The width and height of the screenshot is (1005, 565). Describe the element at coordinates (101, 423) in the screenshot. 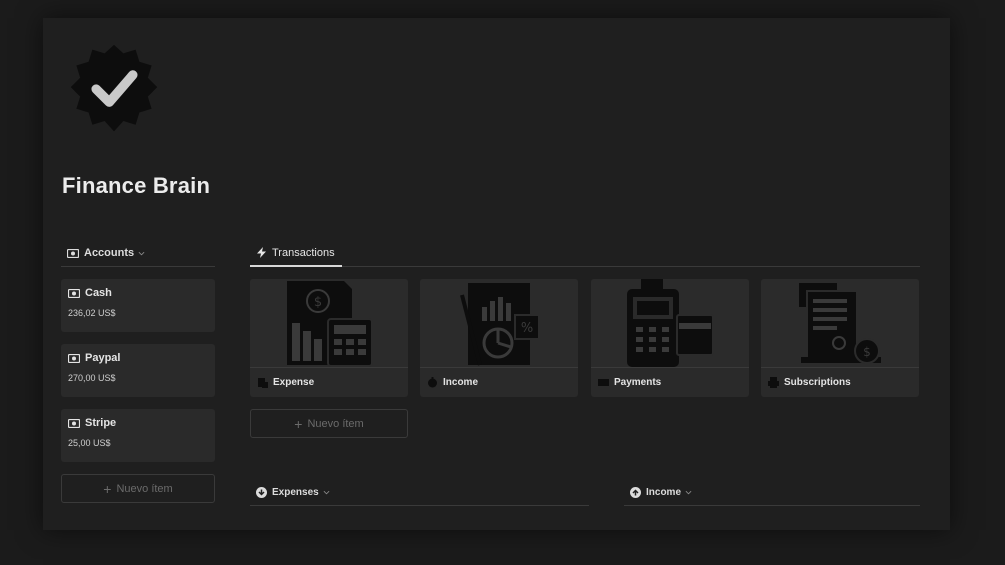

I see `account-name: Stripe` at that location.